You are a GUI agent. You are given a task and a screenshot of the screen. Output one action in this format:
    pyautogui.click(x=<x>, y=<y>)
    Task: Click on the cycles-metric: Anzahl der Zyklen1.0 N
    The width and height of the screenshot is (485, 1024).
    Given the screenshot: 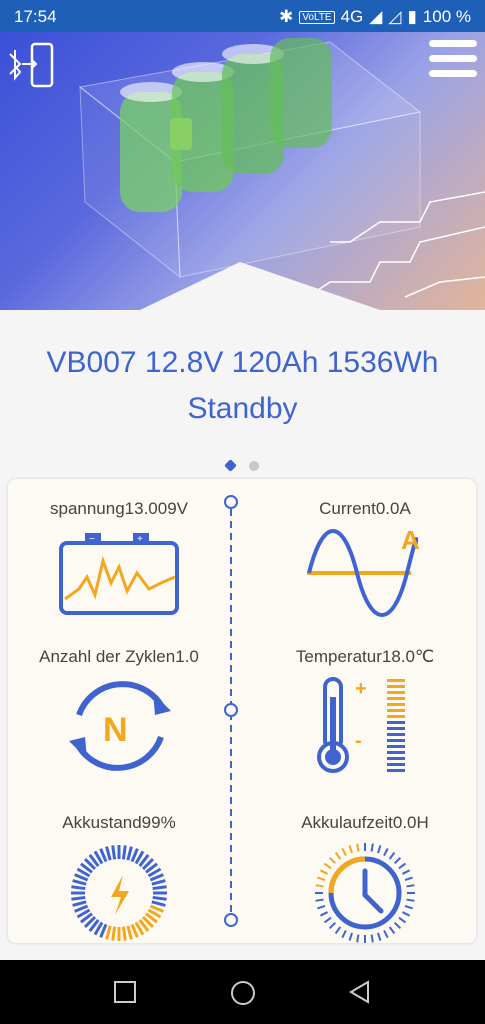 What is the action you would take?
    pyautogui.click(x=119, y=711)
    